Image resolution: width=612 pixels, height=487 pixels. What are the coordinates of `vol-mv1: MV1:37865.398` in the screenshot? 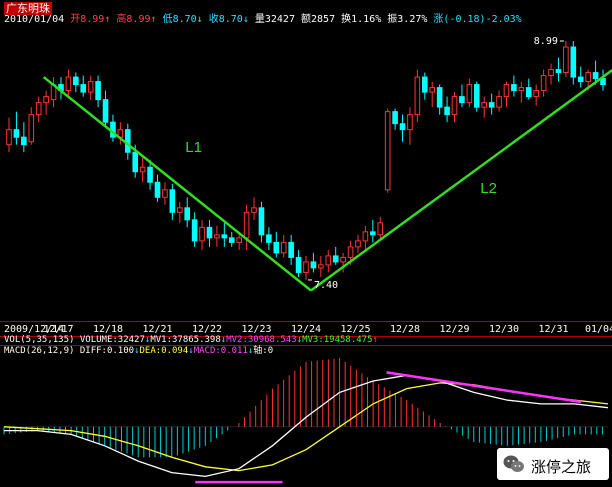 It's located at (185, 340).